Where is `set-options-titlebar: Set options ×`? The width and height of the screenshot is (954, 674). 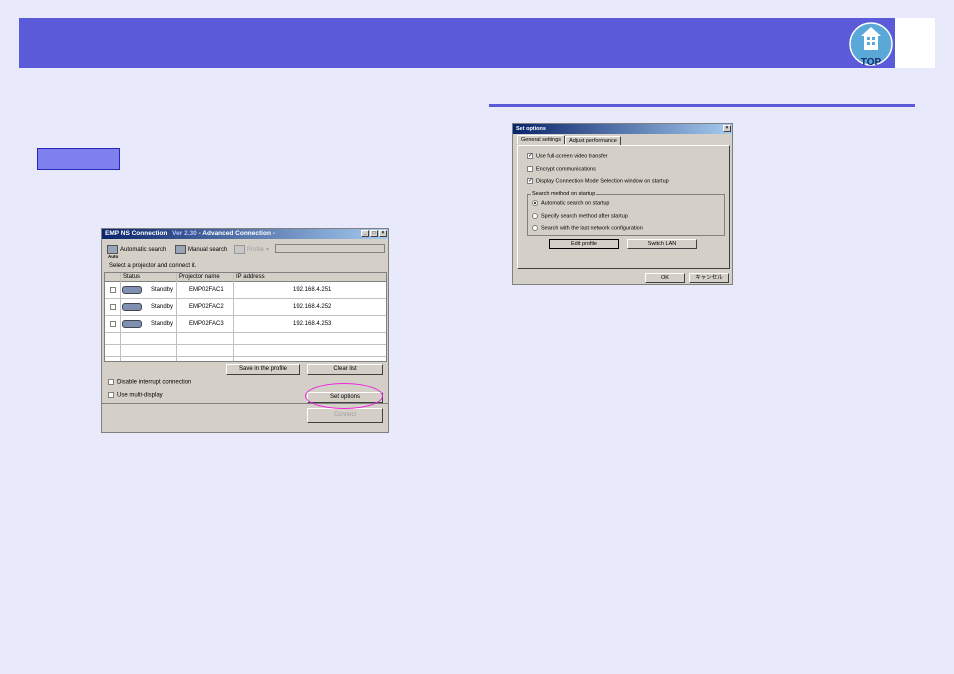
set-options-titlebar: Set options × is located at coordinates (622, 129).